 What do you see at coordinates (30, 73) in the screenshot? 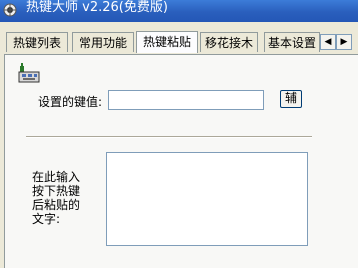
I see `keyboard-hotkey-icon` at bounding box center [30, 73].